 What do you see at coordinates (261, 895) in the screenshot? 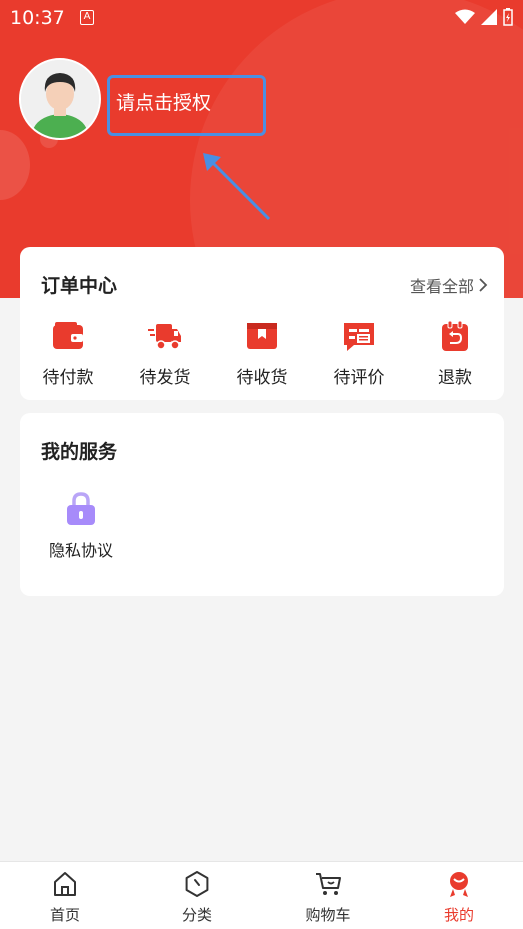
I see `bottom-tab-bar: 首页 分类 购物车 我的` at bounding box center [261, 895].